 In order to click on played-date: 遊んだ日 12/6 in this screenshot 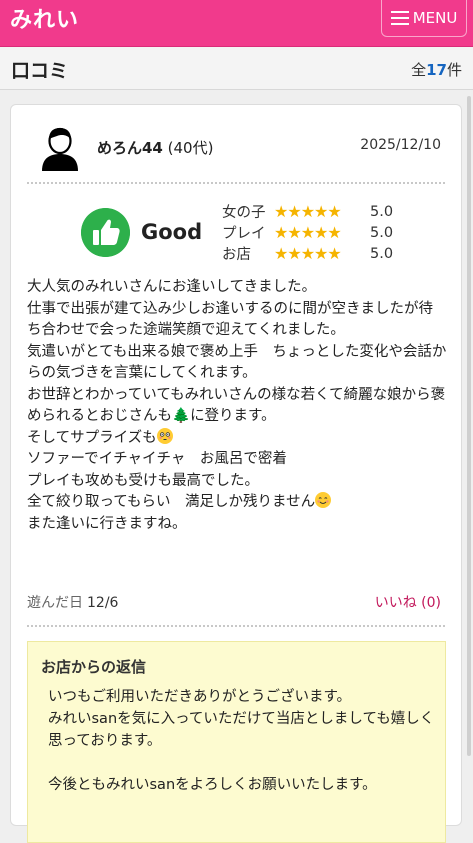, I will do `click(73, 603)`.